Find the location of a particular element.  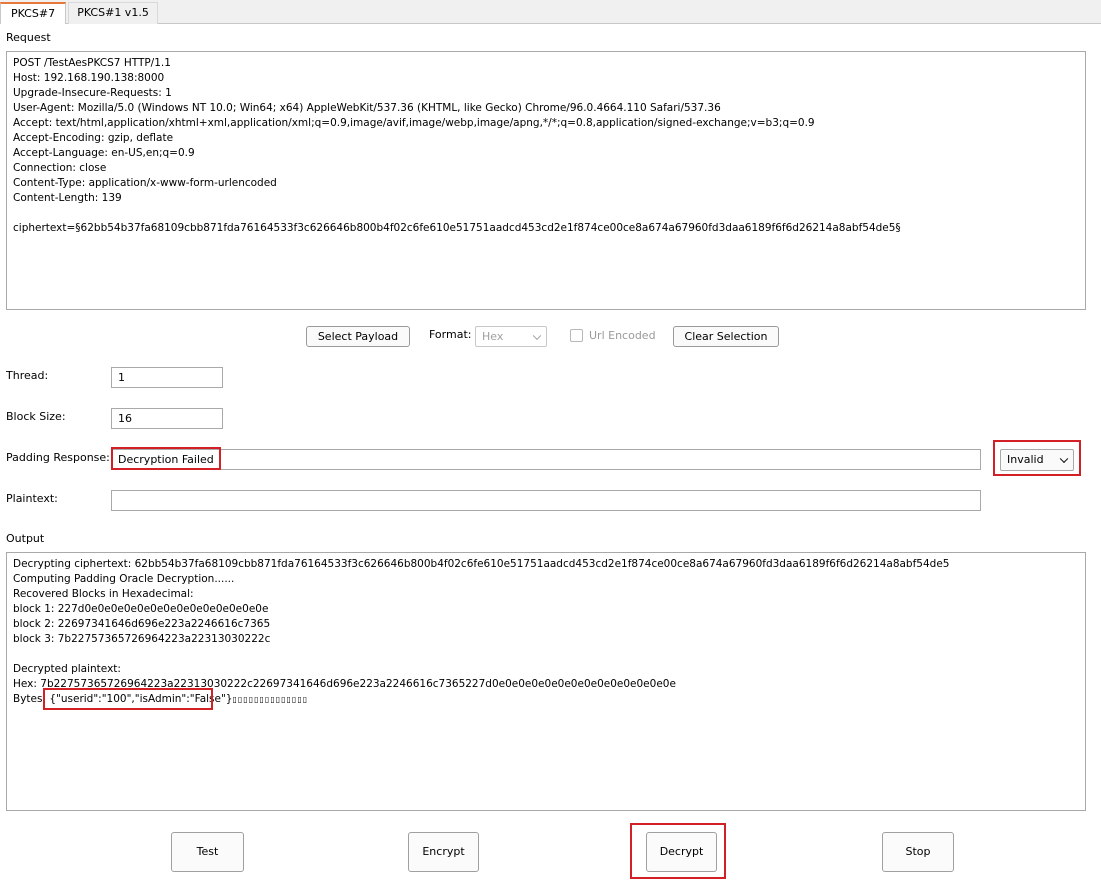

url-encoded-checkbox is located at coordinates (576, 335).